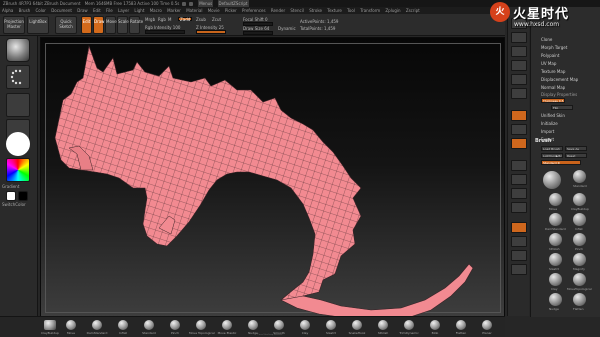 Image resolution: width=600 pixels, height=337 pixels. What do you see at coordinates (23, 196) in the screenshot?
I see `secondary-color-swatch` at bounding box center [23, 196].